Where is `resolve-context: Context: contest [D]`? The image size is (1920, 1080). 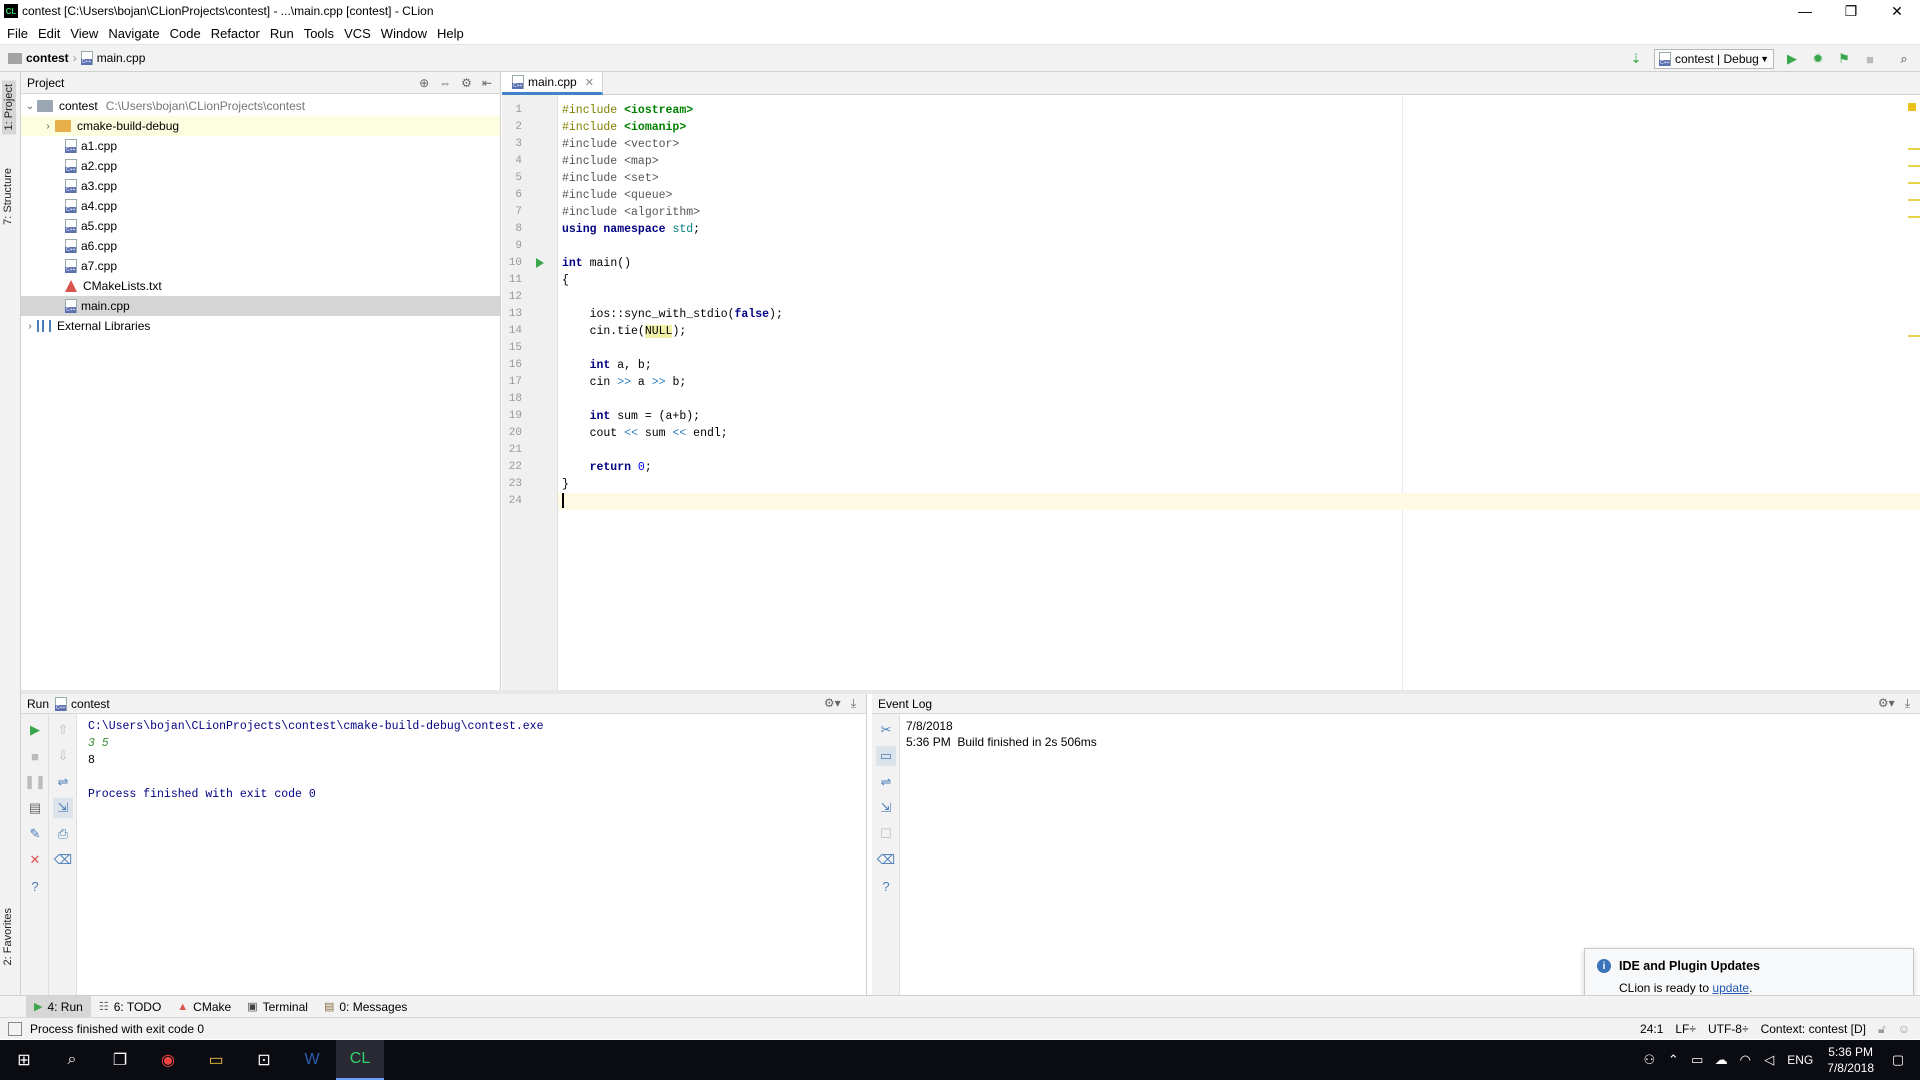 resolve-context: Context: contest [D] is located at coordinates (1813, 1029).